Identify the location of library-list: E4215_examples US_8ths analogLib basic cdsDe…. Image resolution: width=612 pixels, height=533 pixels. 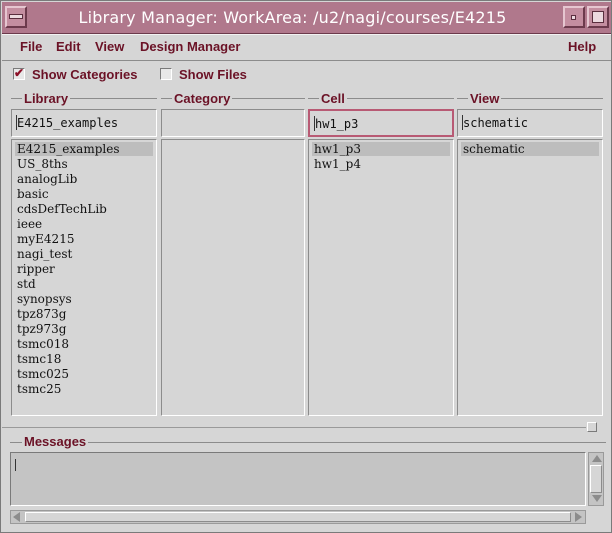
(84, 277).